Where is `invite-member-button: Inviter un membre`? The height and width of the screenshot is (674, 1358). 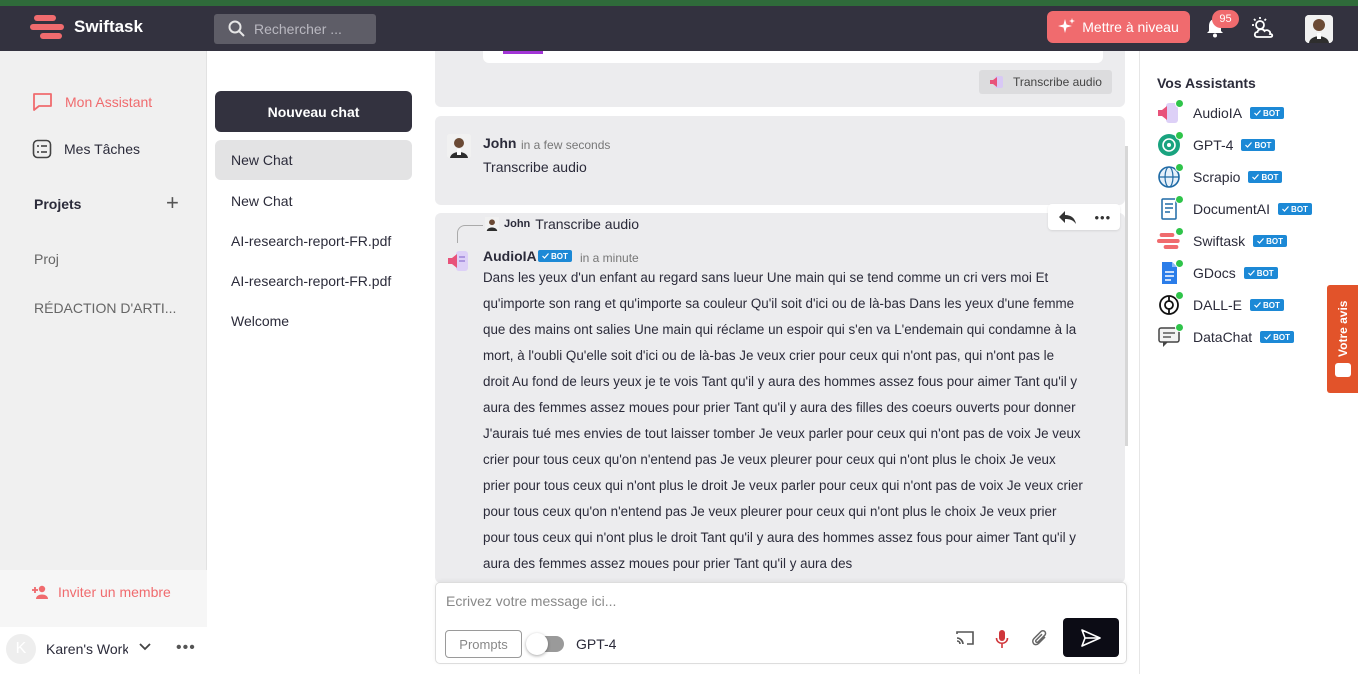
invite-member-button: Inviter un membre is located at coordinates (101, 592).